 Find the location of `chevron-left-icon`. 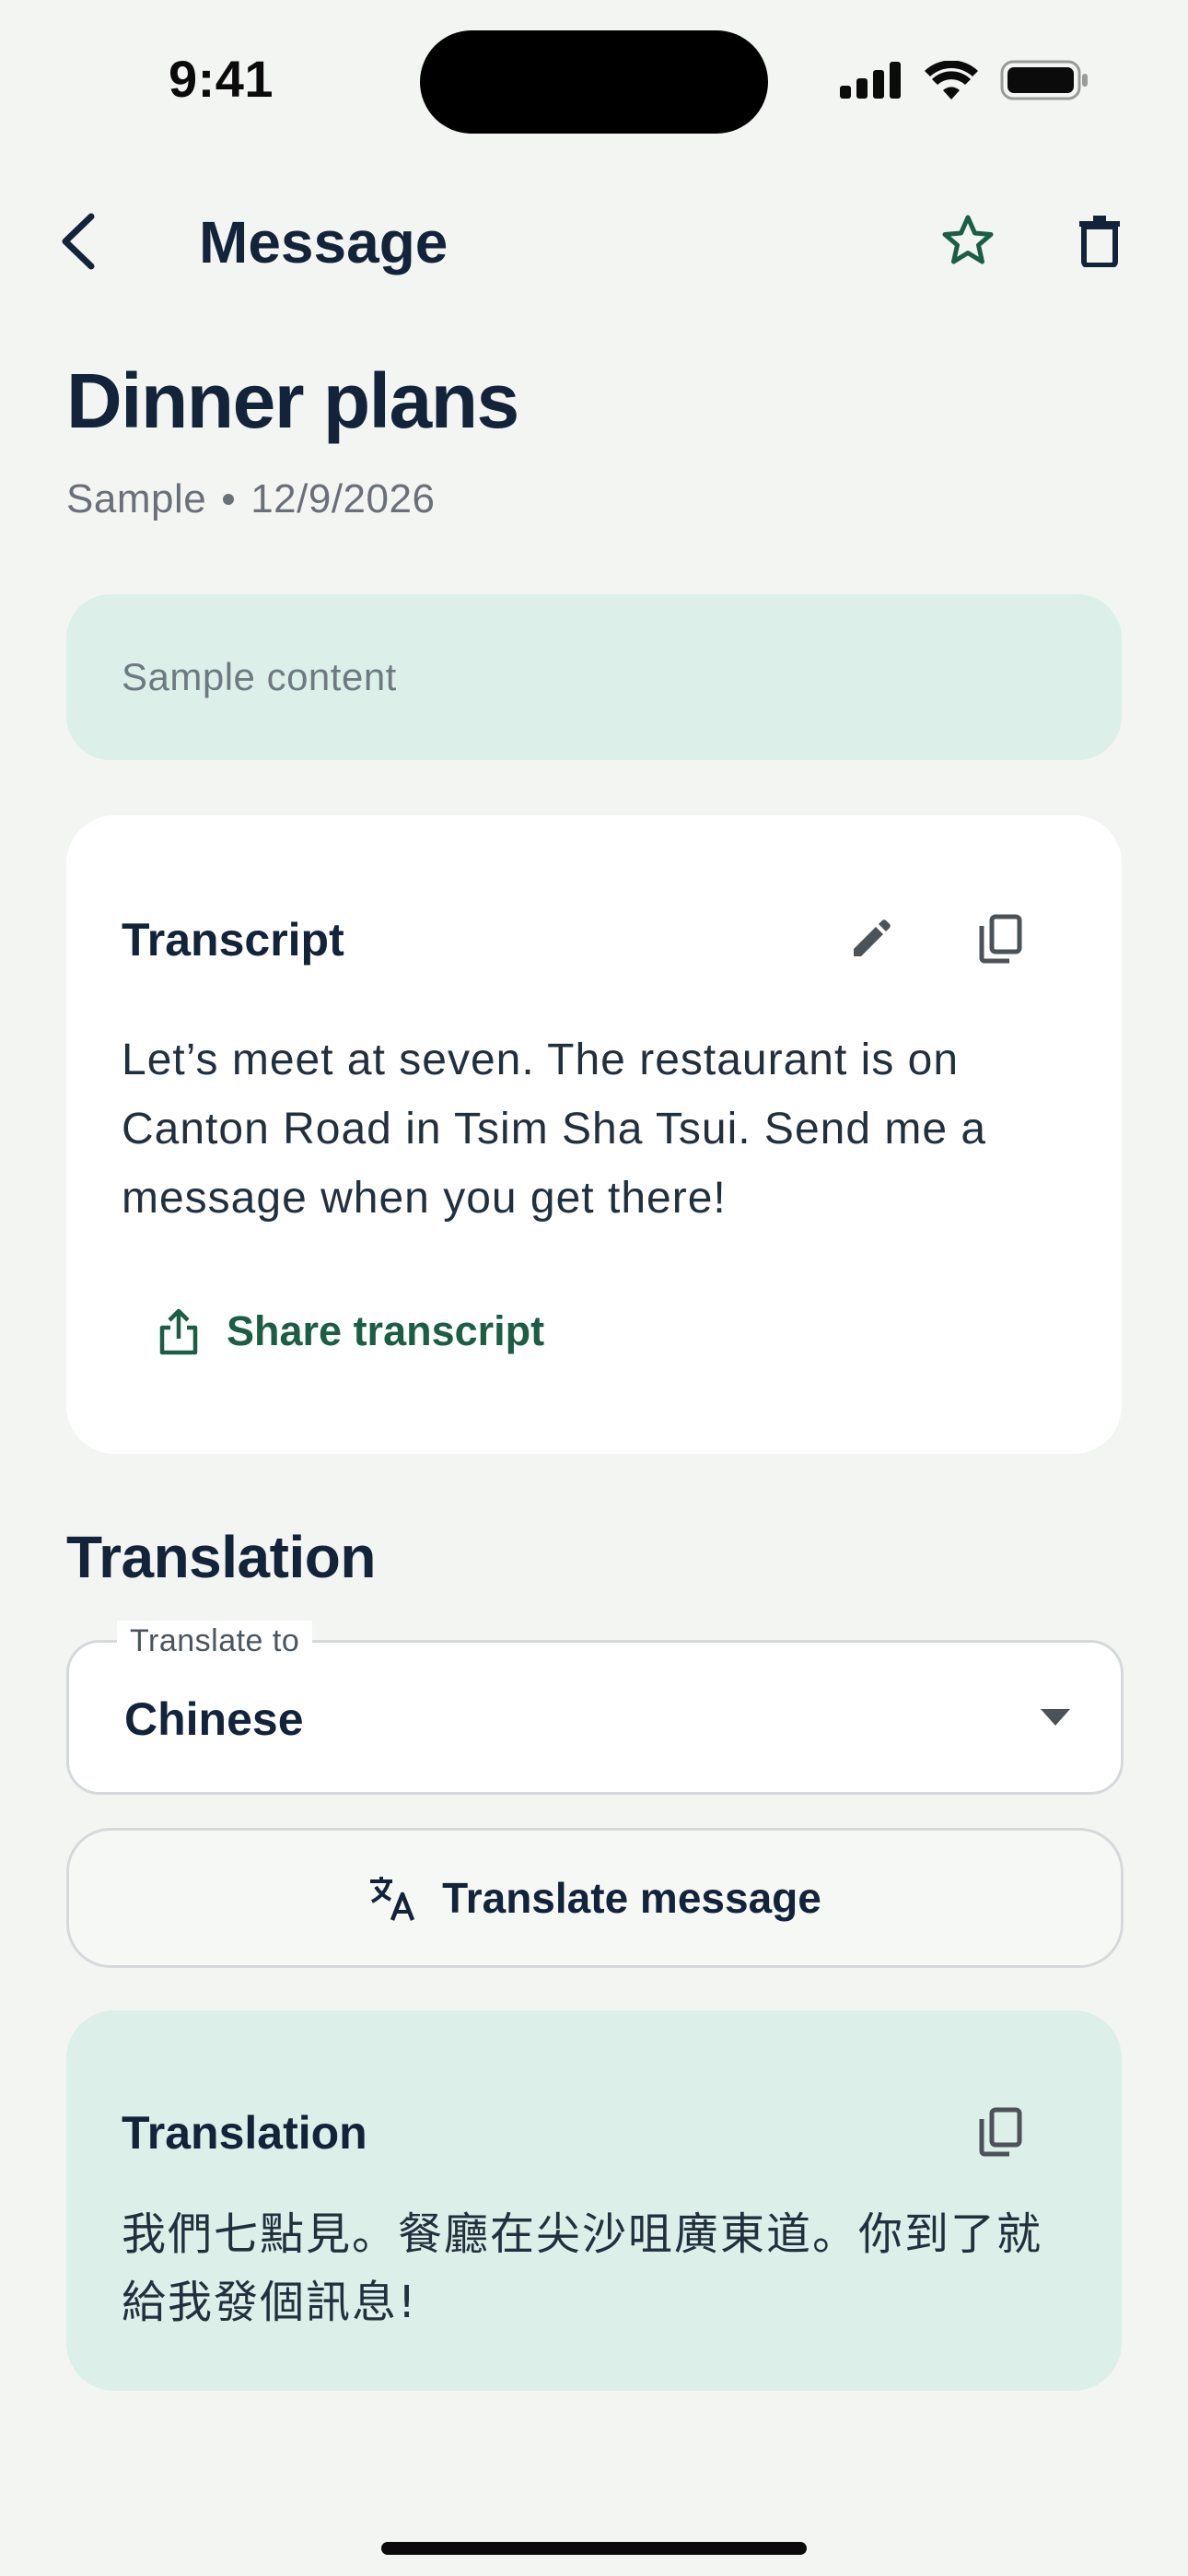

chevron-left-icon is located at coordinates (78, 241).